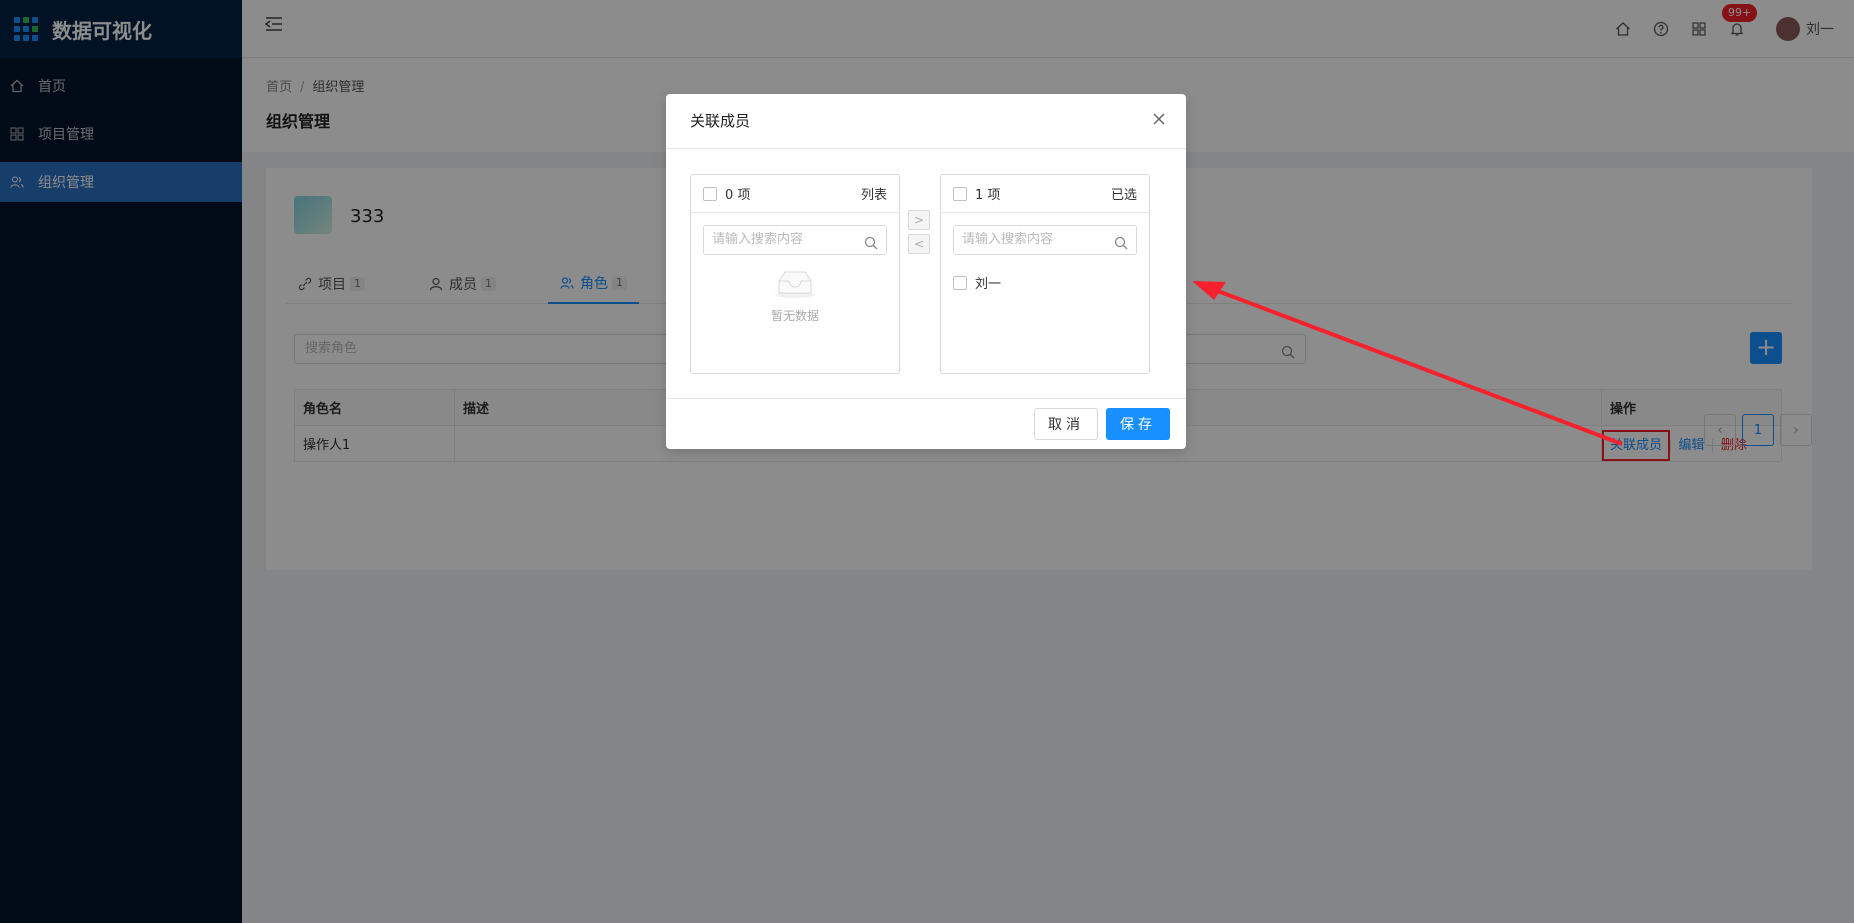 This screenshot has width=1854, height=923. What do you see at coordinates (738, 195) in the screenshot?
I see `source-count: 0 项` at bounding box center [738, 195].